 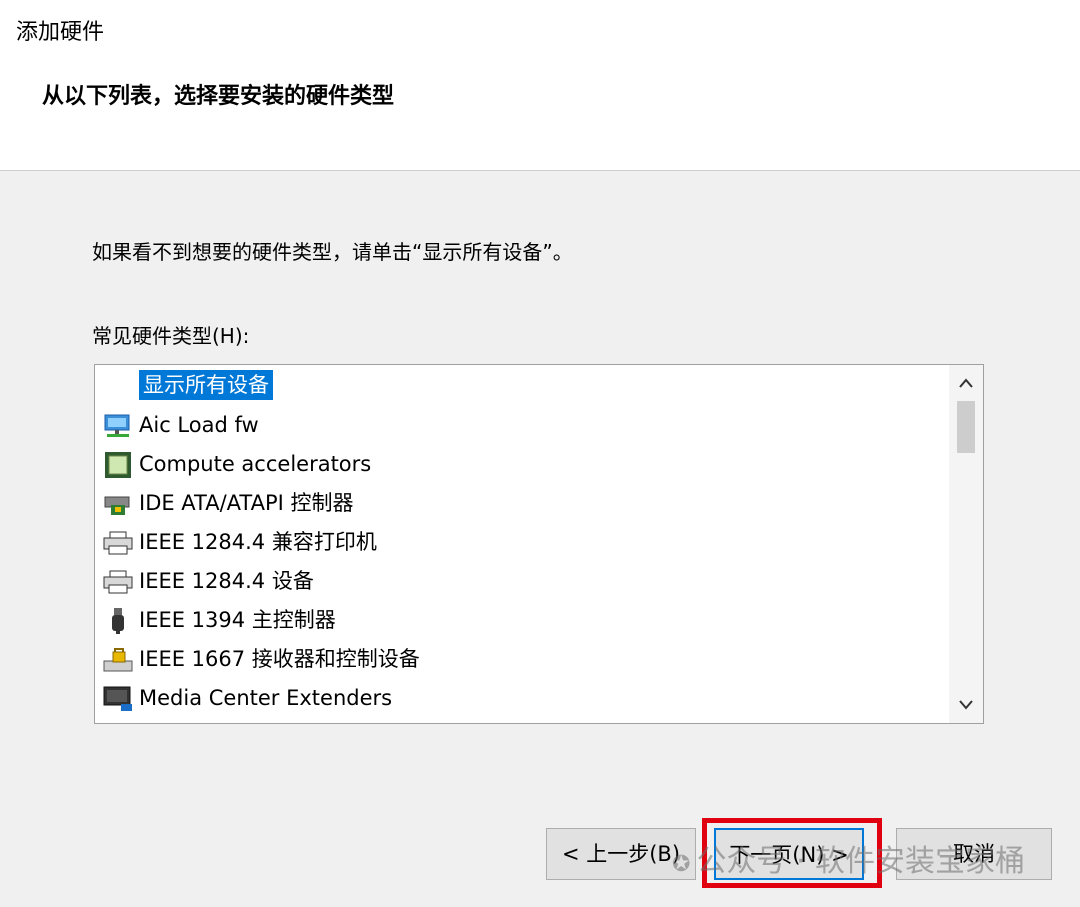 I want to click on wechat-icon: ✪, so click(x=681, y=864).